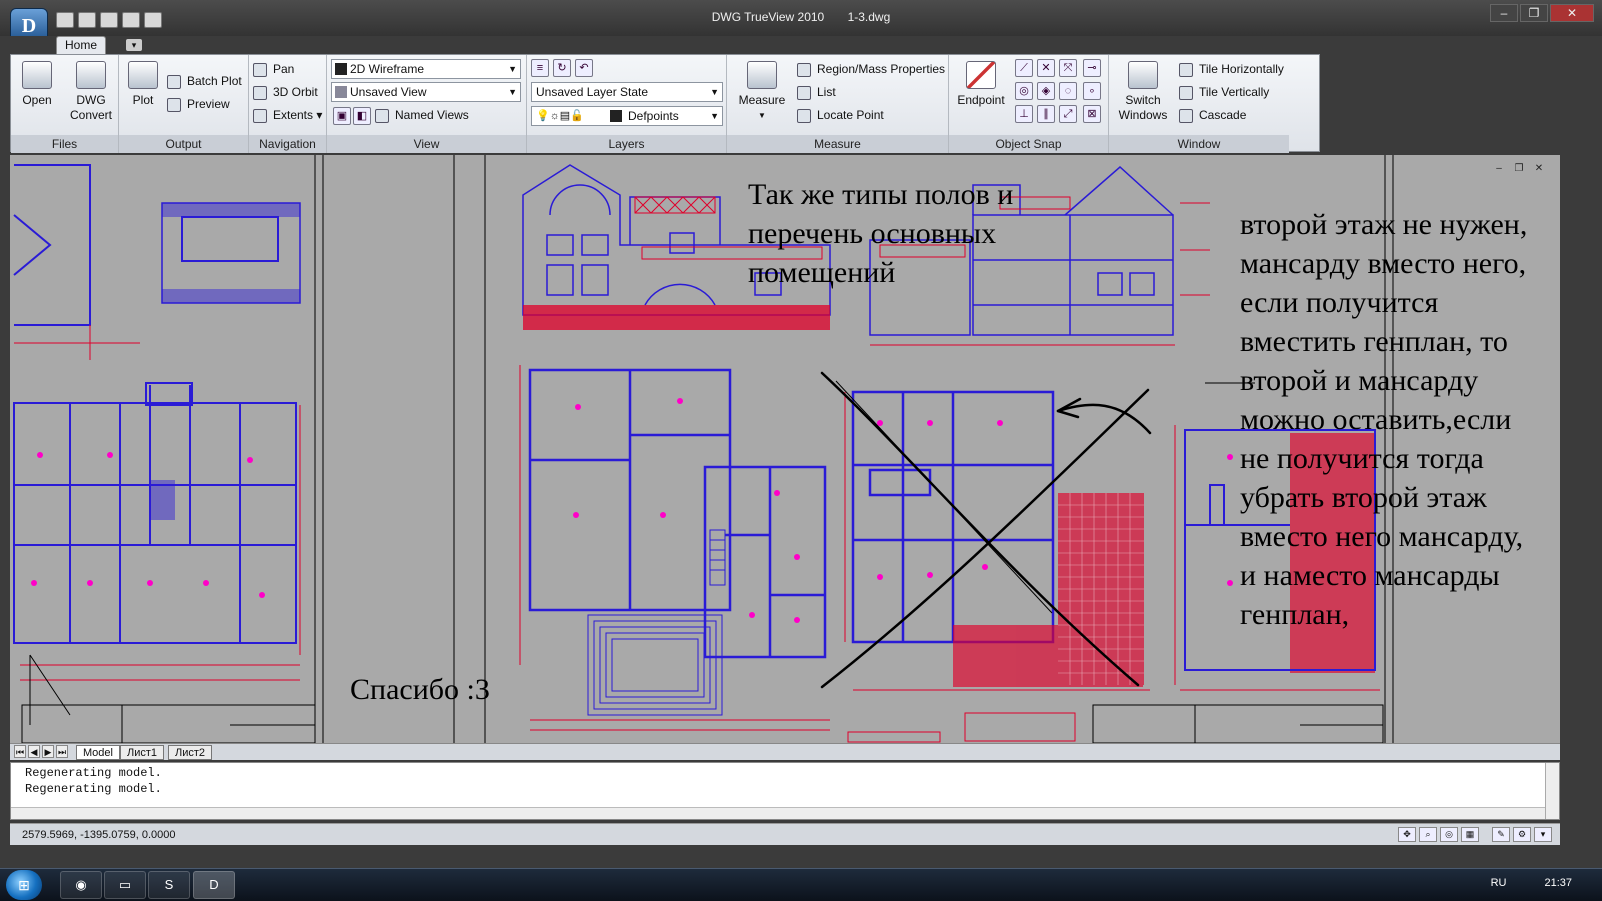  What do you see at coordinates (190, 752) in the screenshot?
I see `layout-tab-list2: Лист2` at bounding box center [190, 752].